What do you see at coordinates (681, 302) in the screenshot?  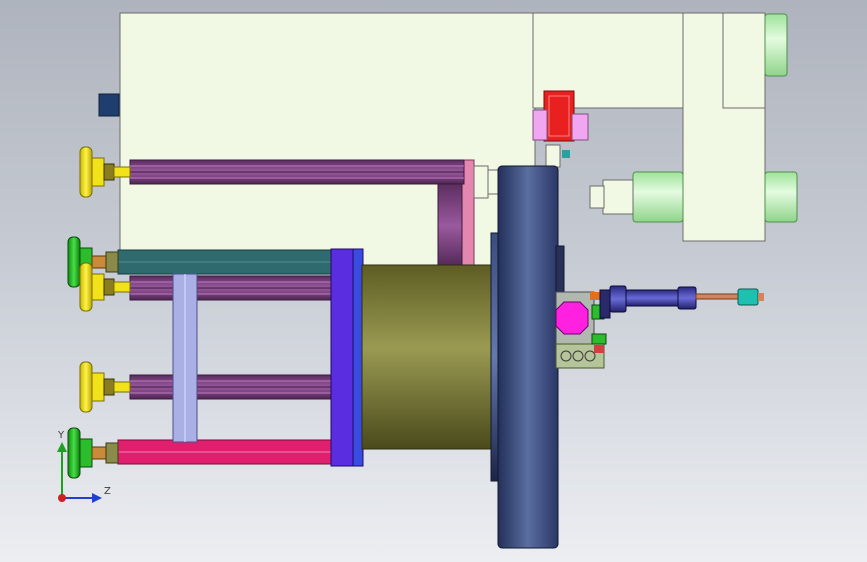 I see `pneumatic-cylinder` at bounding box center [681, 302].